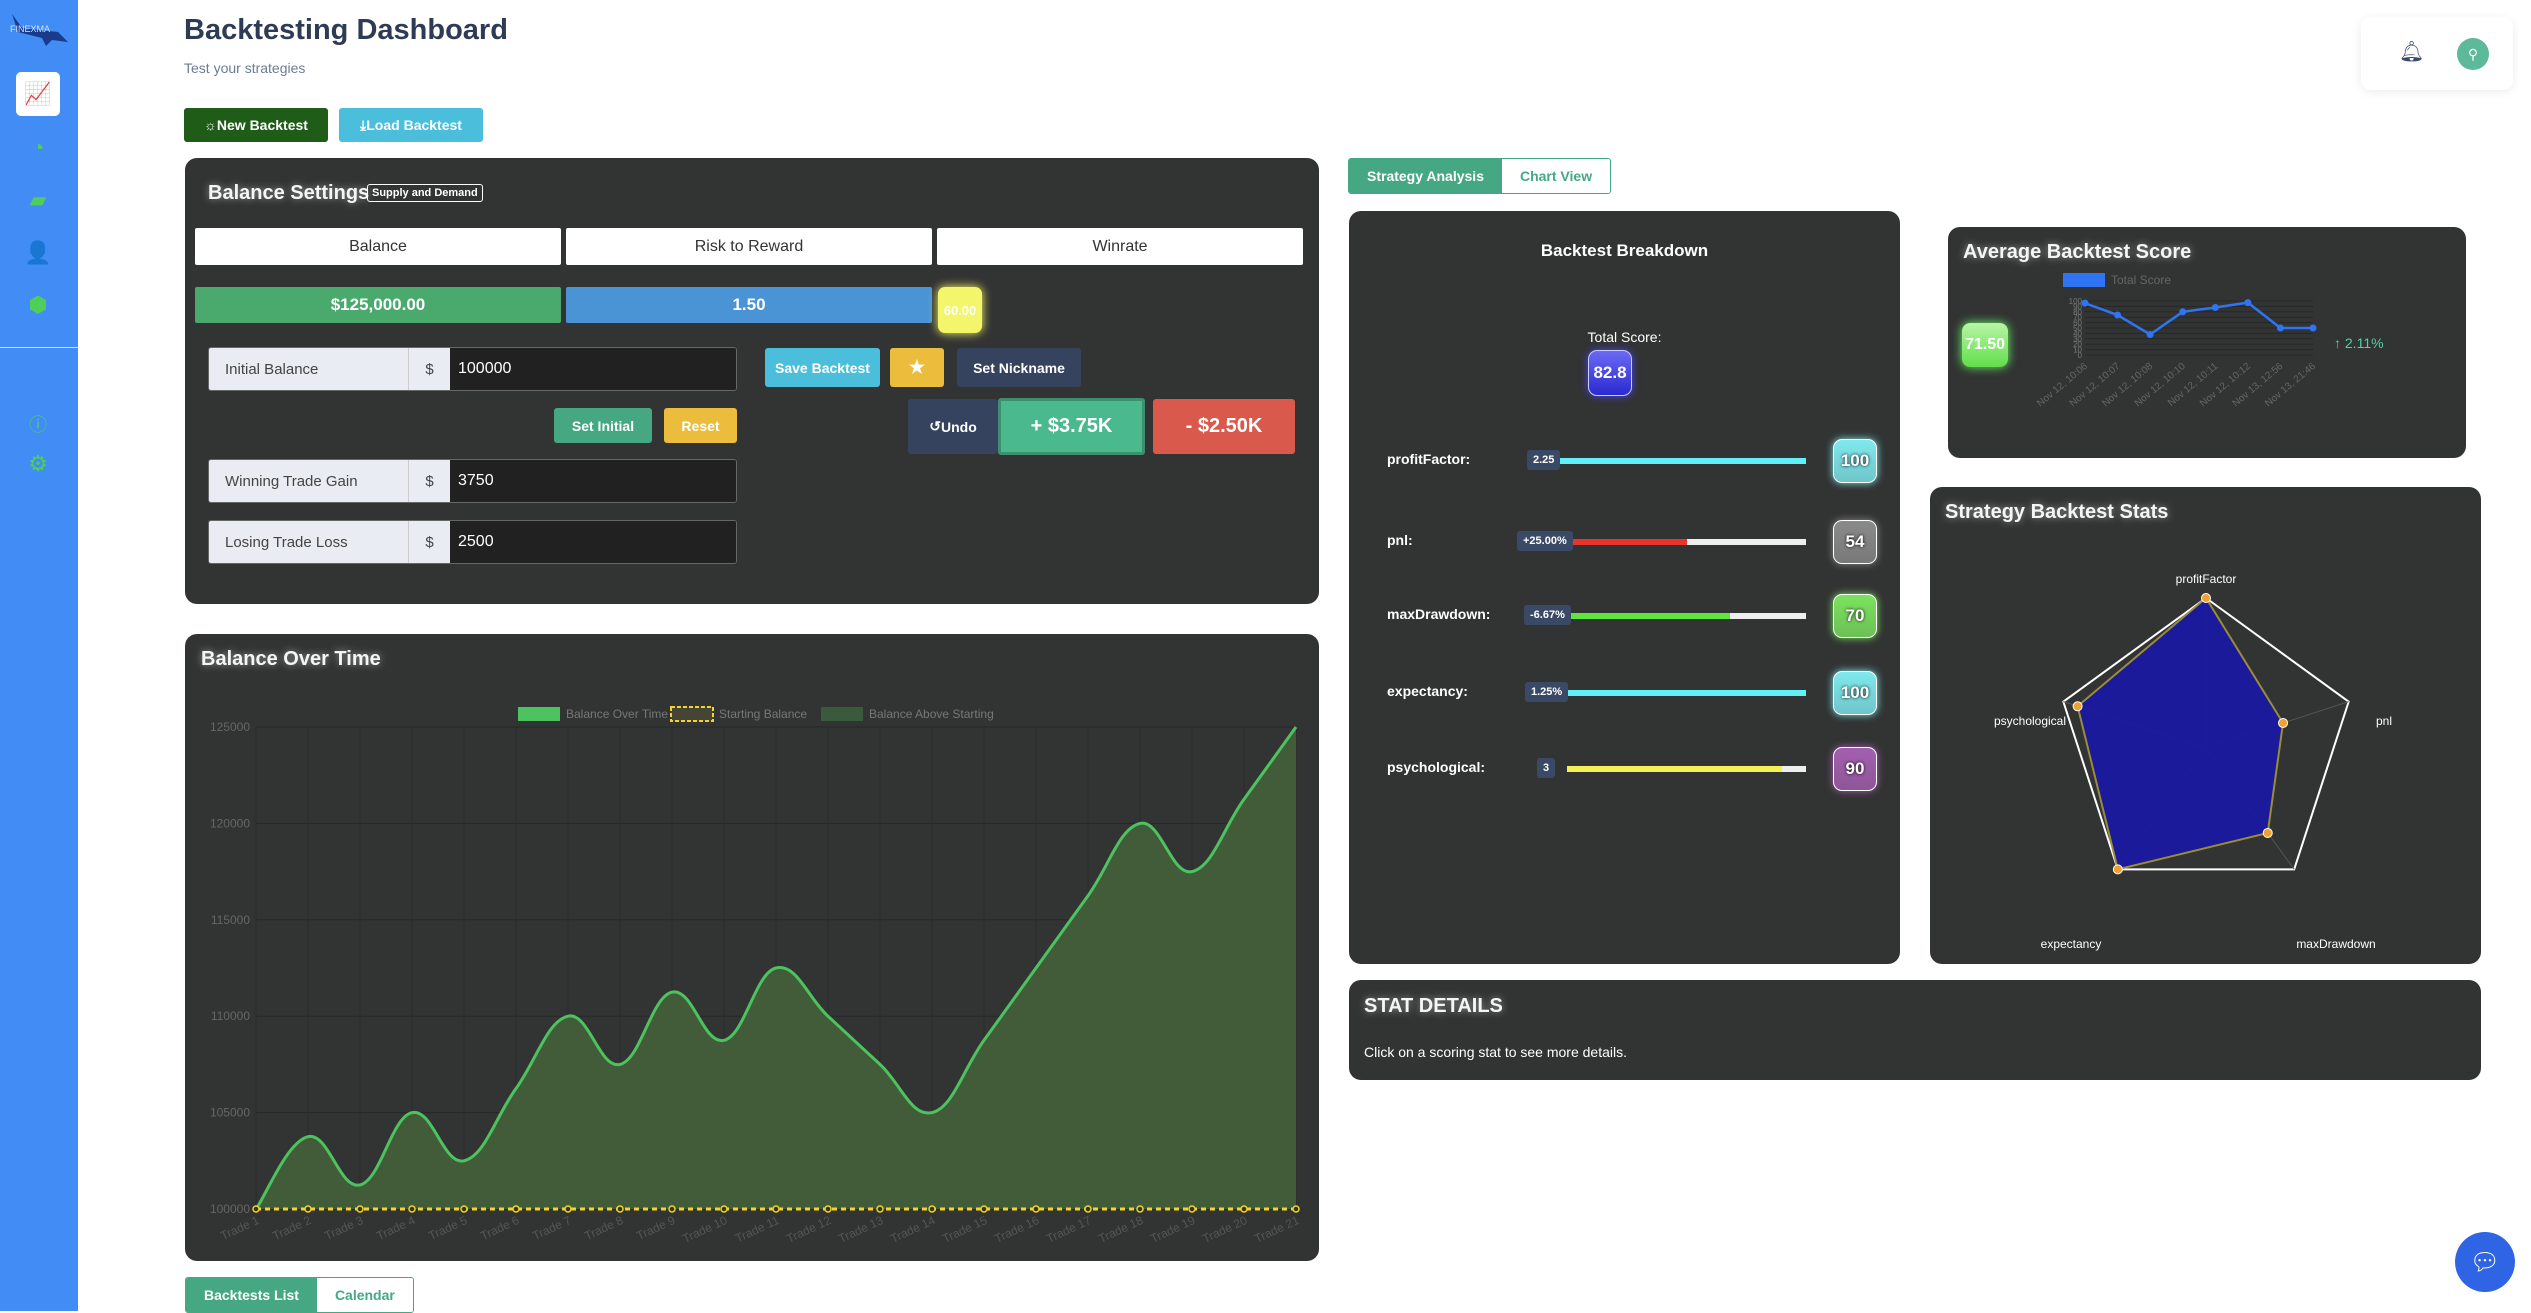 The width and height of the screenshot is (2531, 1313). Describe the element at coordinates (1855, 542) in the screenshot. I see `stat-score-badge: 54` at that location.